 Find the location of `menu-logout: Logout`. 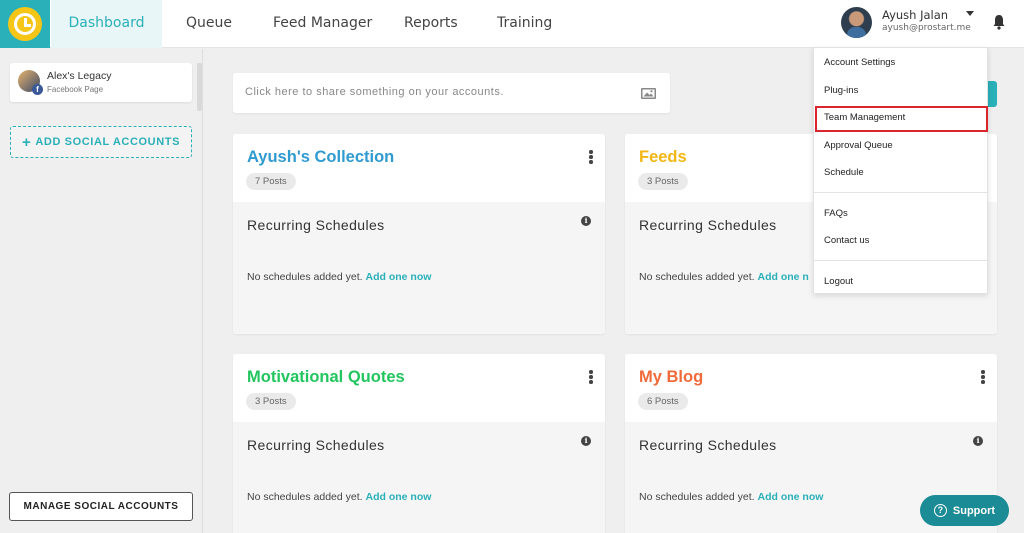

menu-logout: Logout is located at coordinates (838, 281).